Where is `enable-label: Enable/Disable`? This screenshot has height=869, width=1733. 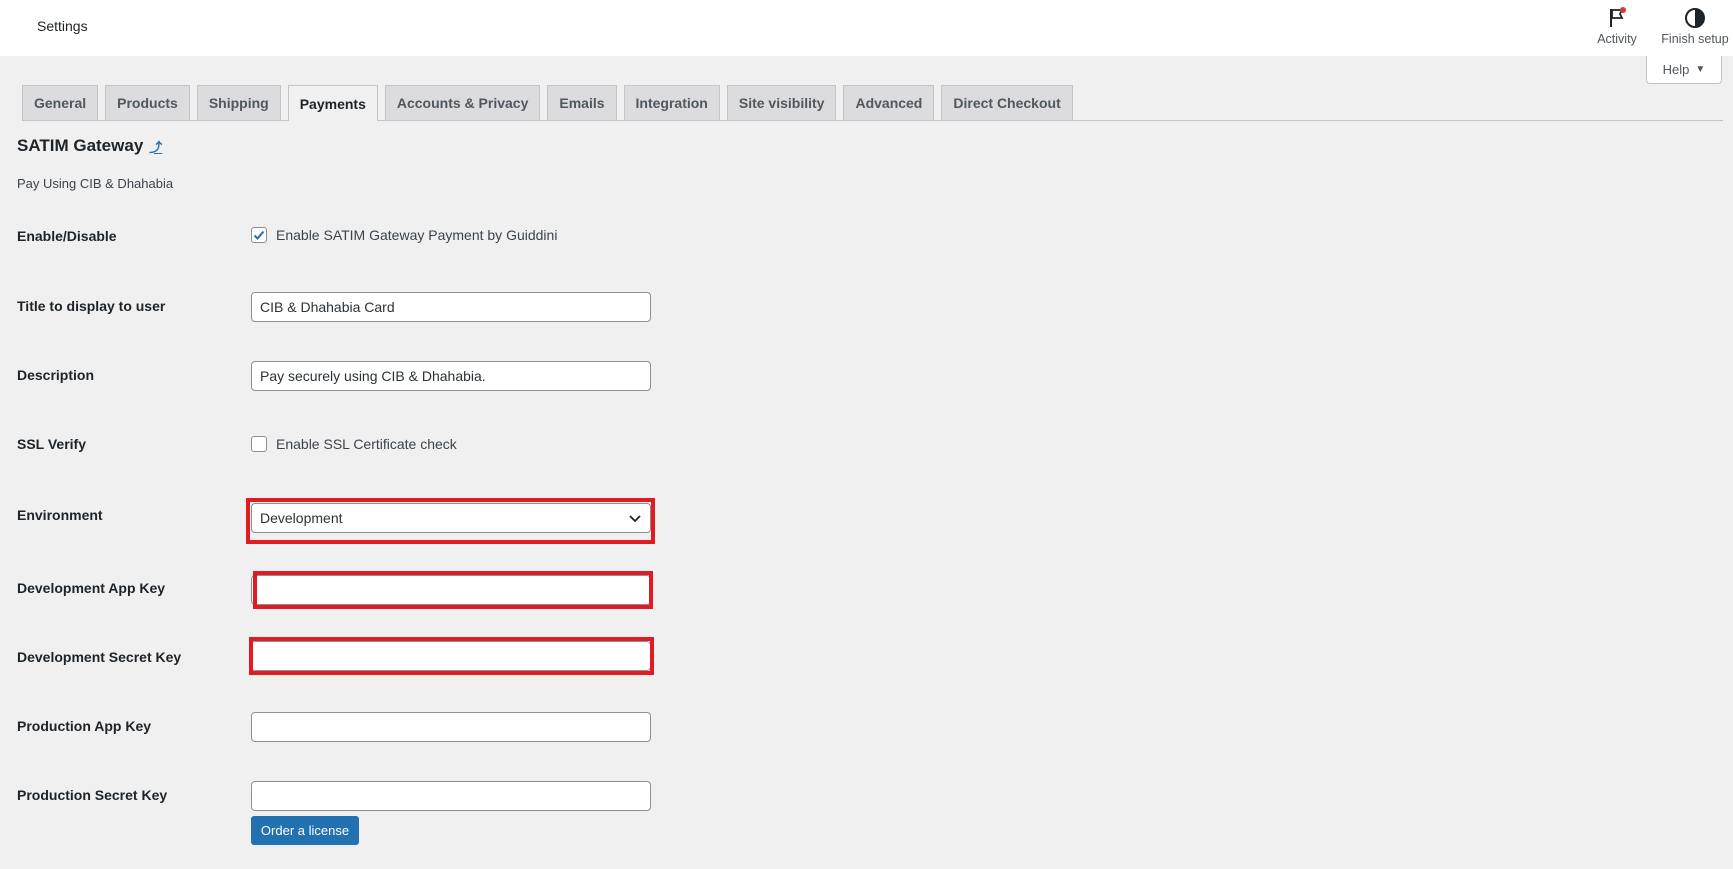 enable-label: Enable/Disable is located at coordinates (67, 236).